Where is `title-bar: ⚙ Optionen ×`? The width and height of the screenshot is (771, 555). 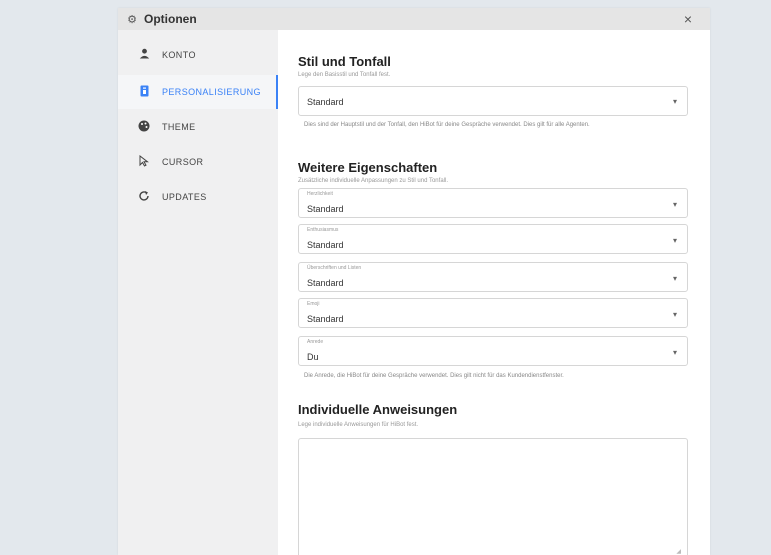 title-bar: ⚙ Optionen × is located at coordinates (414, 19).